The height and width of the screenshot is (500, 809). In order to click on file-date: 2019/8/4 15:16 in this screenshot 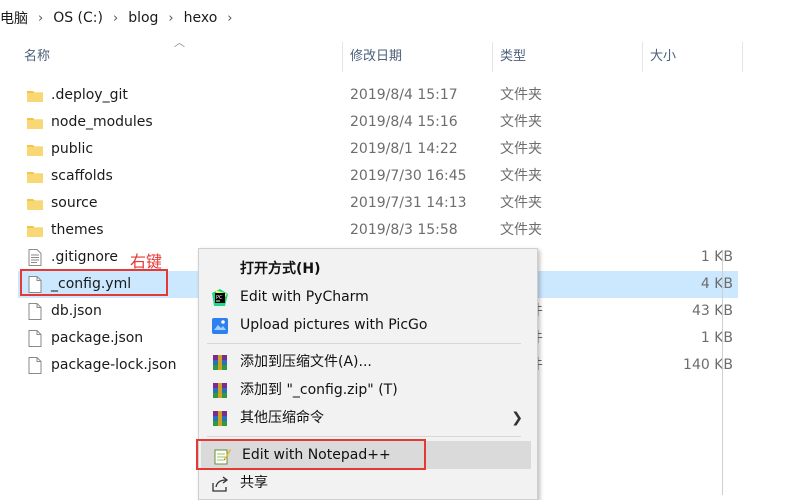, I will do `click(404, 122)`.